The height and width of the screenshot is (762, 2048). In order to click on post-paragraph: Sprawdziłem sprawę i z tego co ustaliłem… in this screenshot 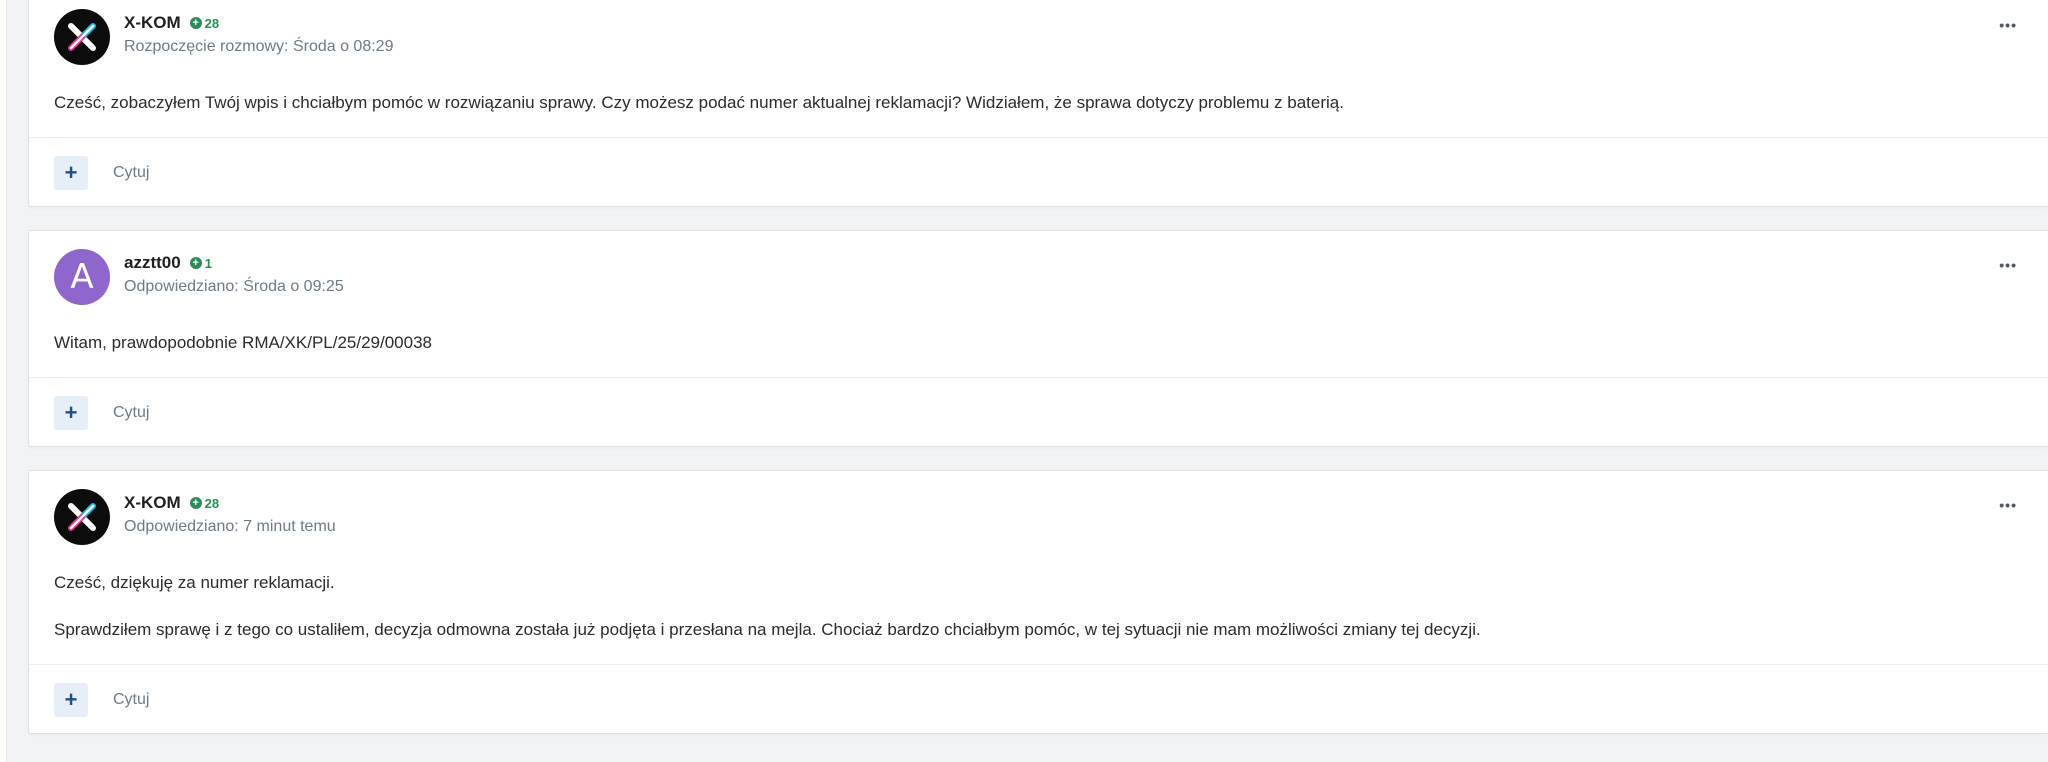, I will do `click(767, 629)`.